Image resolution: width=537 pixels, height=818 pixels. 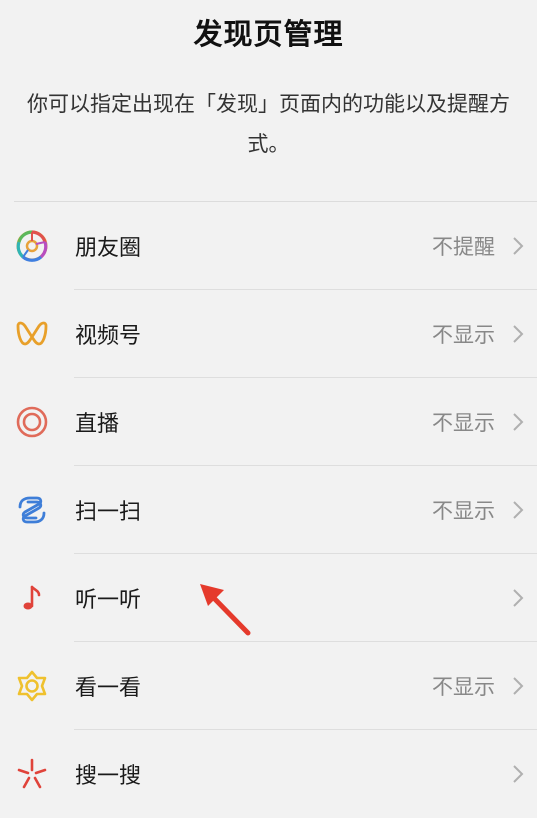 What do you see at coordinates (32, 422) in the screenshot?
I see `live-icon` at bounding box center [32, 422].